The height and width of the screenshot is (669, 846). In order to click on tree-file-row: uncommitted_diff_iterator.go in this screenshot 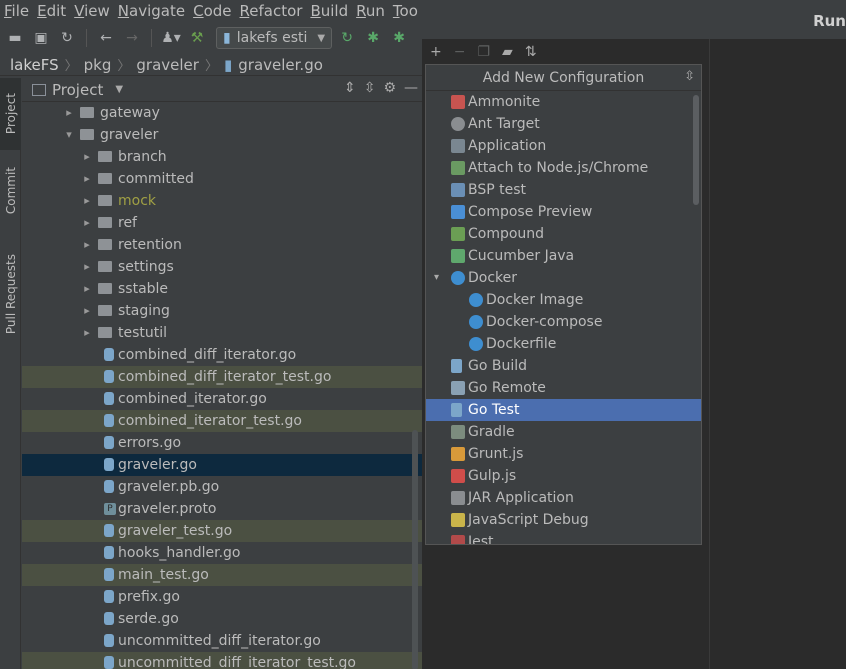, I will do `click(222, 641)`.